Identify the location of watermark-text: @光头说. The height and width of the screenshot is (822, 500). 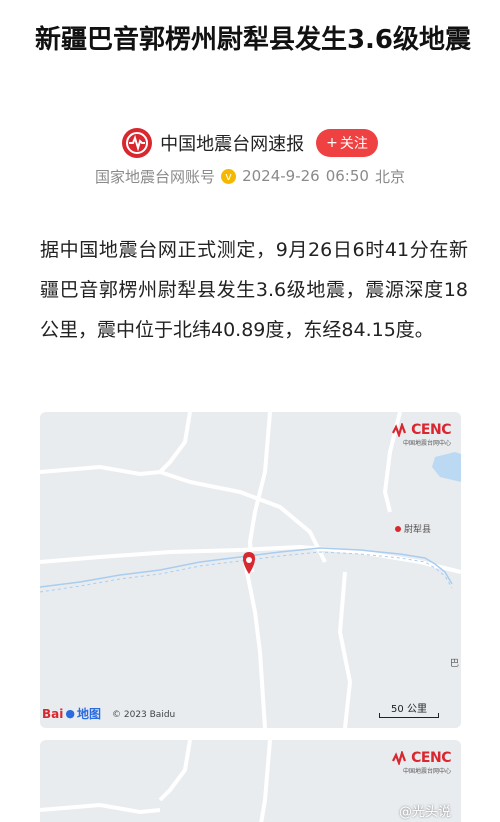
(424, 812).